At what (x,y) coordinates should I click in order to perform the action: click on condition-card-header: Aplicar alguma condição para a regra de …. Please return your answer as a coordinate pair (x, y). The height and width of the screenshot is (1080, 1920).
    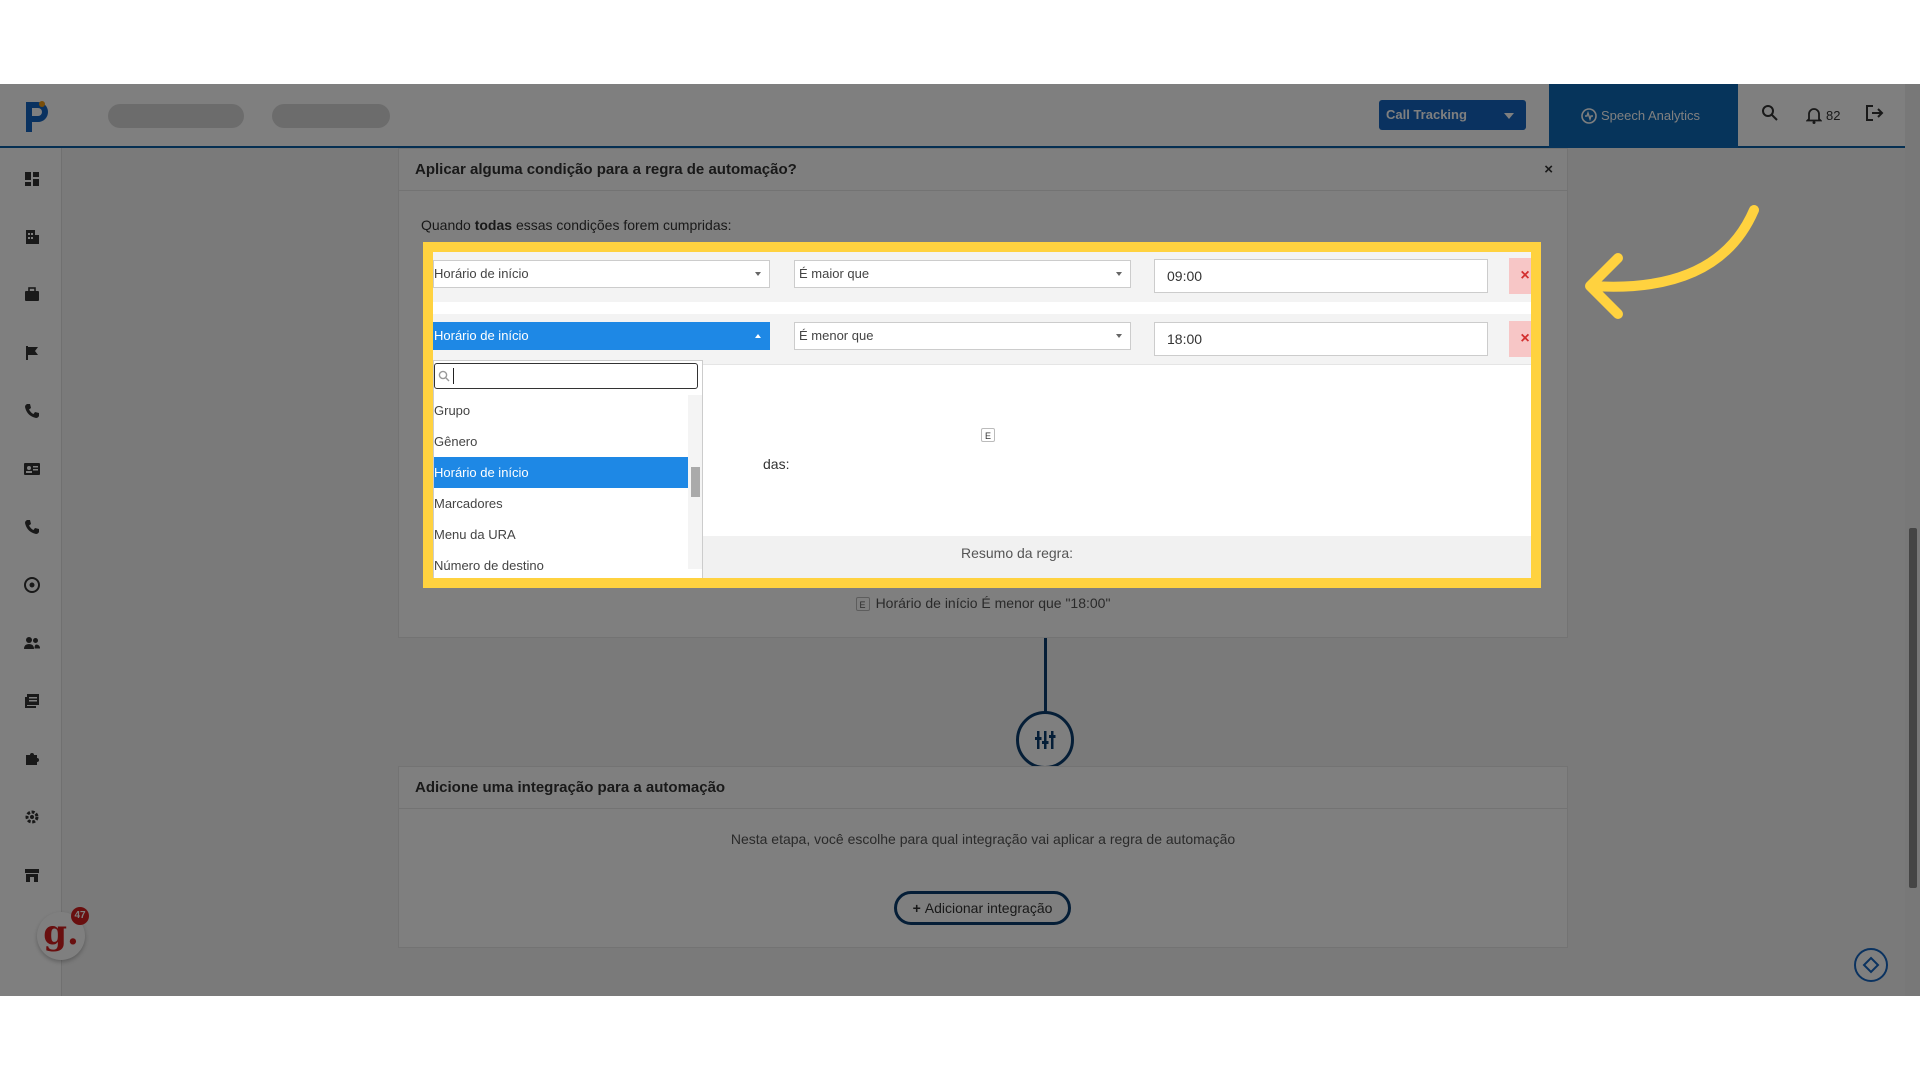
    Looking at the image, I should click on (983, 170).